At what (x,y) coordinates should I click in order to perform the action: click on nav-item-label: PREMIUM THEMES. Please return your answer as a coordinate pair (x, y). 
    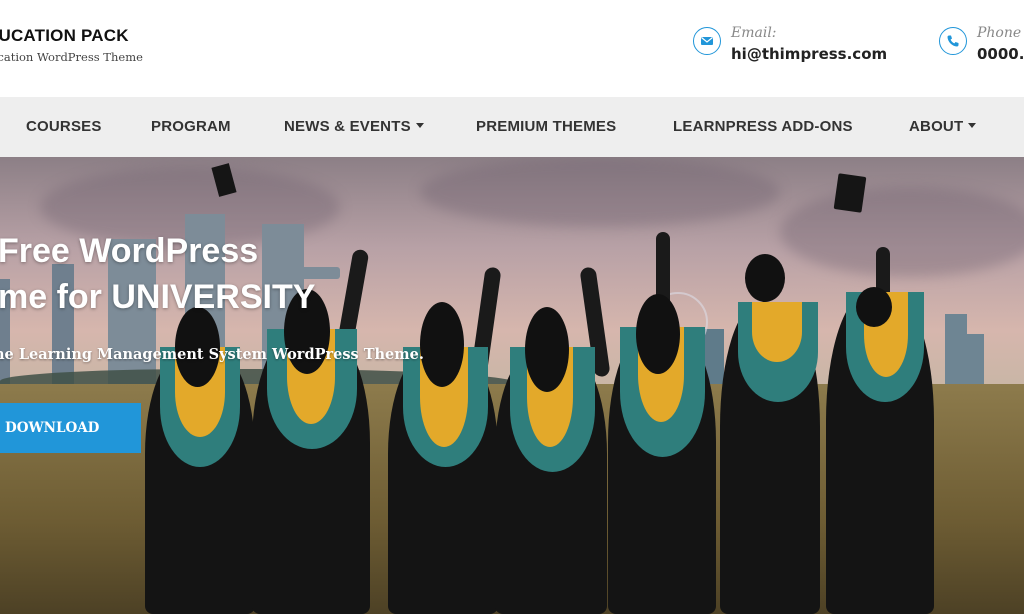
    Looking at the image, I should click on (546, 126).